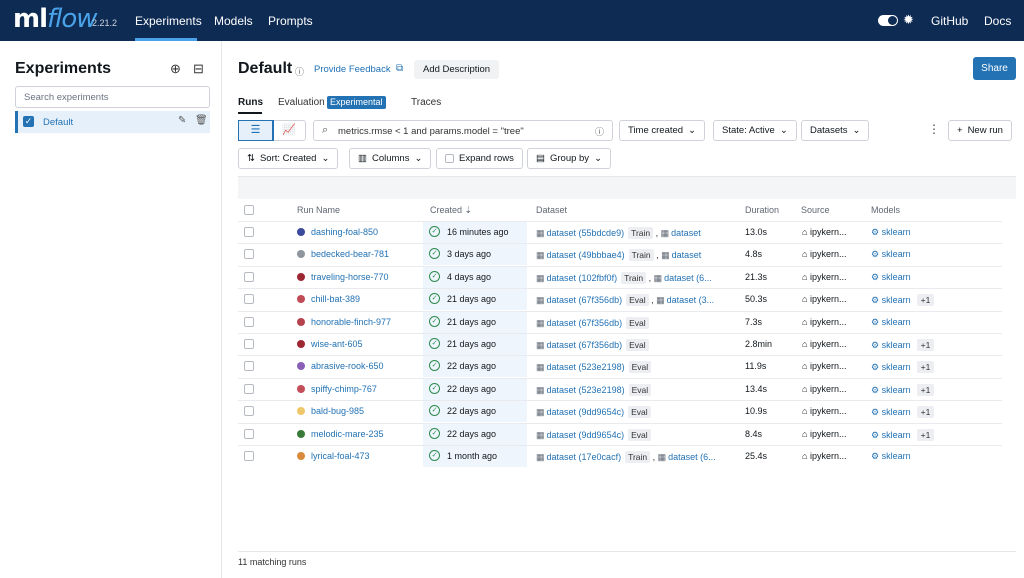 This screenshot has height=578, width=1024. I want to click on column-dataset: Dataset, so click(551, 210).